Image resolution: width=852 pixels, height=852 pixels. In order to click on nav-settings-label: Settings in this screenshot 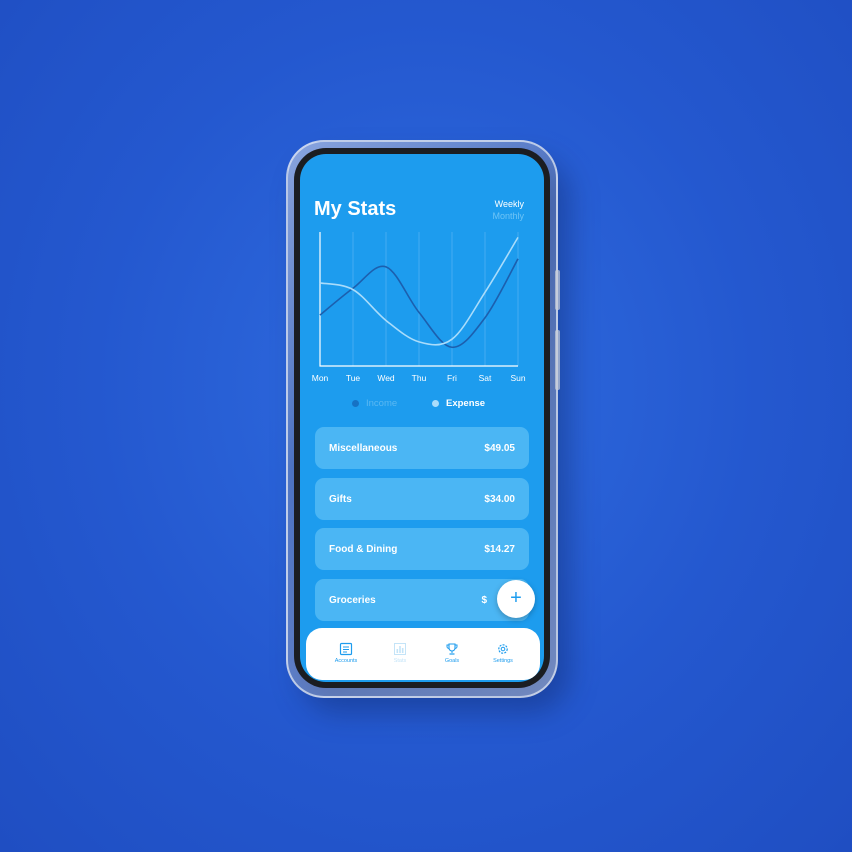, I will do `click(503, 661)`.